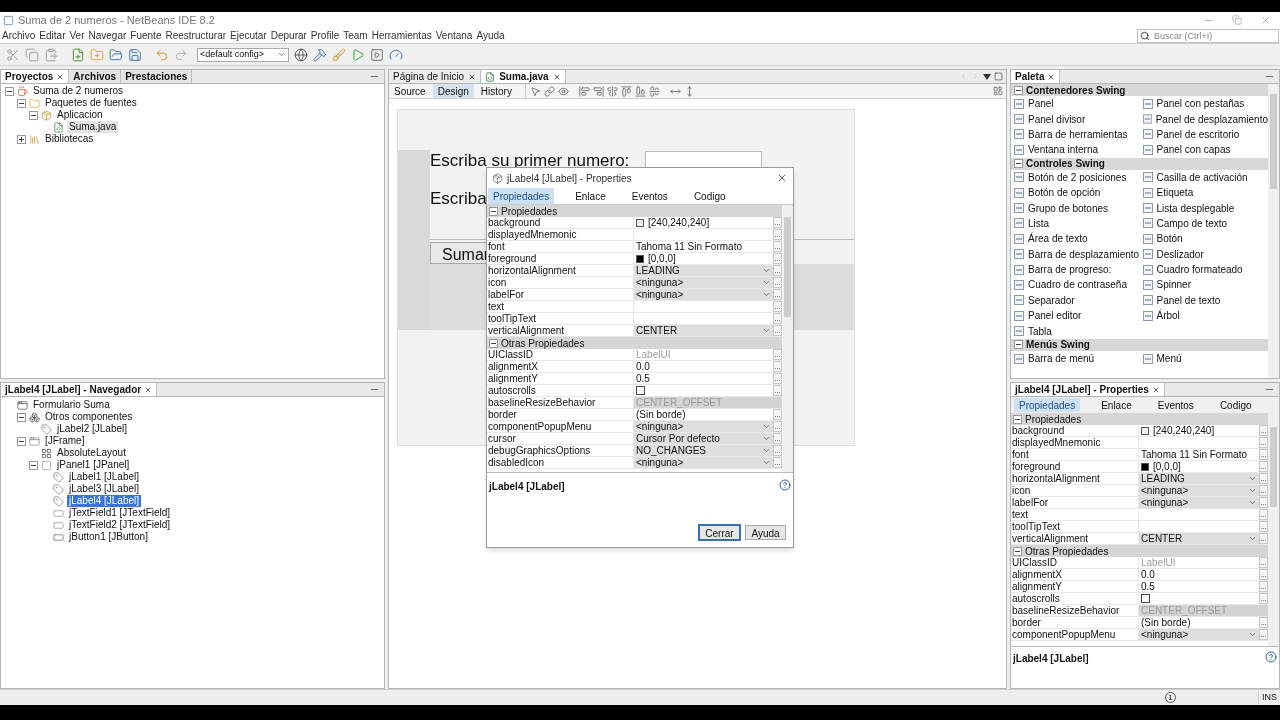 Image resolution: width=1280 pixels, height=720 pixels. I want to click on tree-item: Formulario Suma, so click(71, 405).